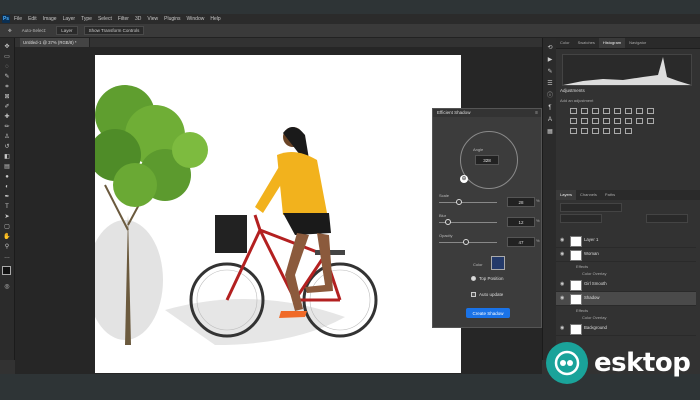 The height and width of the screenshot is (400, 700). Describe the element at coordinates (7, 67) in the screenshot. I see `lasso-icon: ◌` at that location.